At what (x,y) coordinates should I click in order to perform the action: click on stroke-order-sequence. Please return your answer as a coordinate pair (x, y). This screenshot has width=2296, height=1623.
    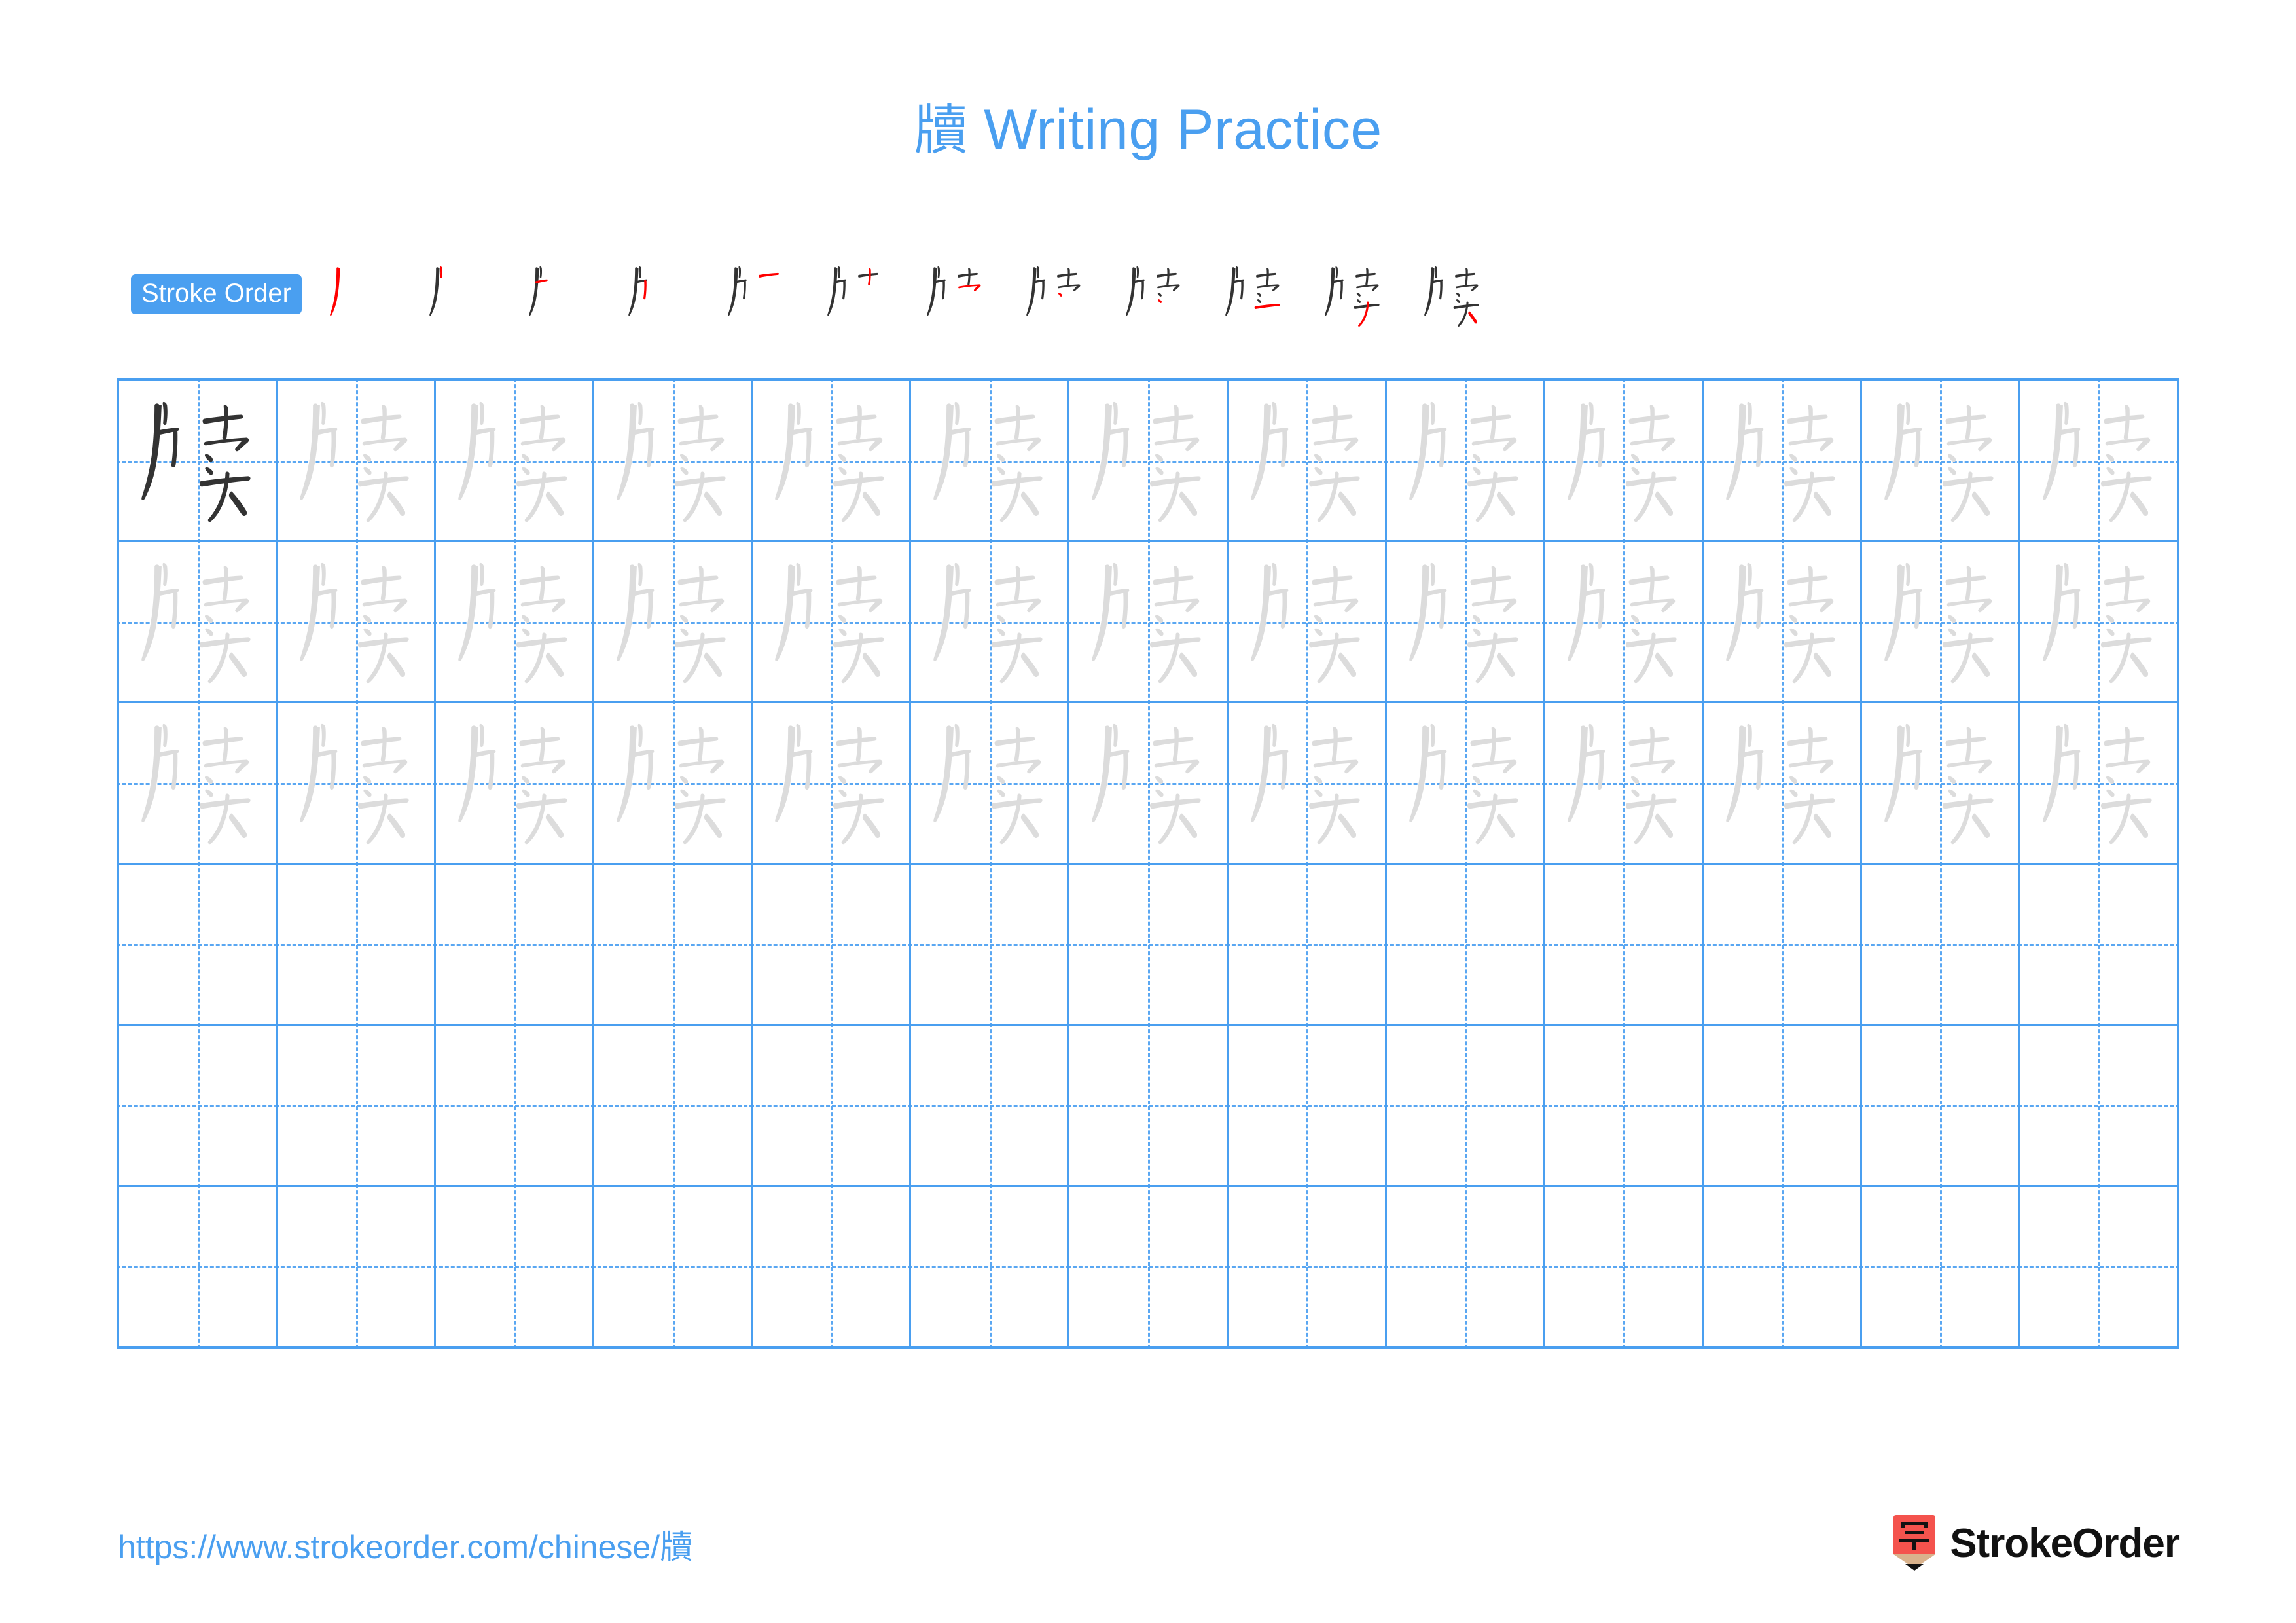
    Looking at the image, I should click on (1250, 296).